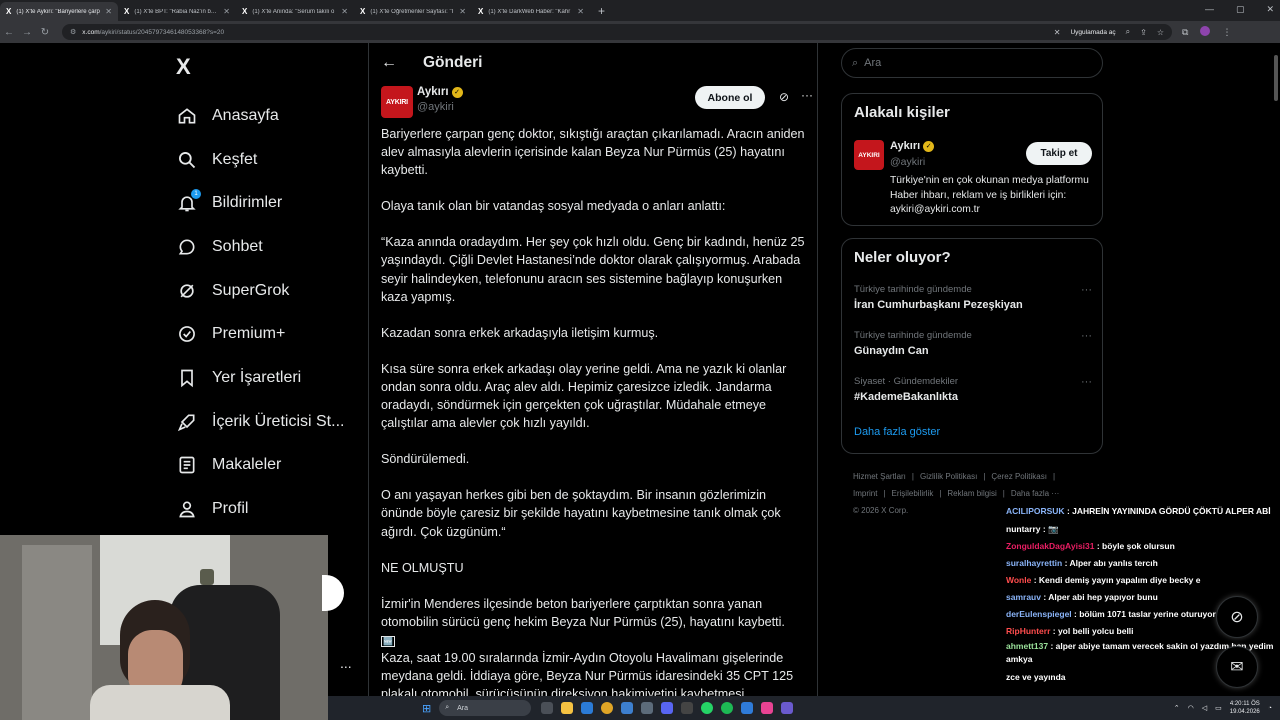 The height and width of the screenshot is (720, 1280). I want to click on grok-icon: ⊘, so click(784, 97).